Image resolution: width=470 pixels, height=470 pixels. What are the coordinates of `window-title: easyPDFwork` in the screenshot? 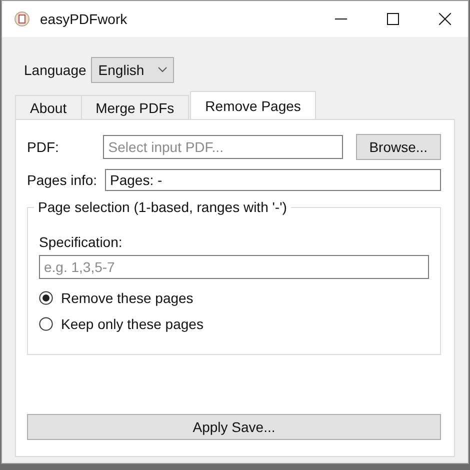 It's located at (84, 19).